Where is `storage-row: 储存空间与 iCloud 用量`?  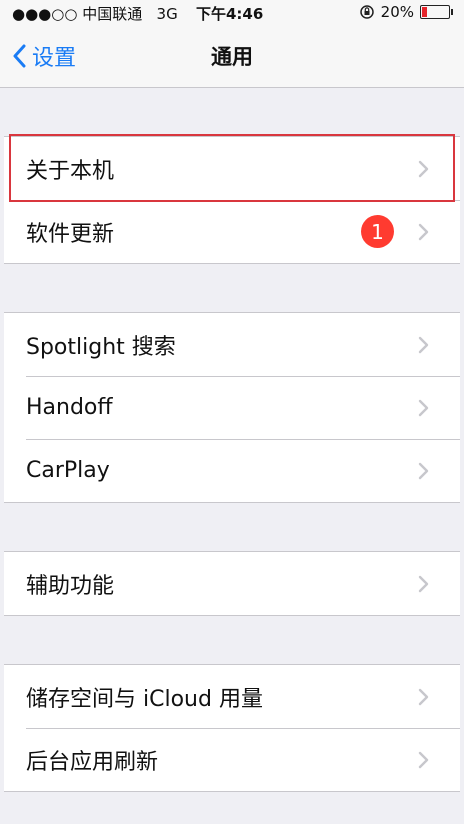 storage-row: 储存空间与 iCloud 用量 is located at coordinates (232, 696).